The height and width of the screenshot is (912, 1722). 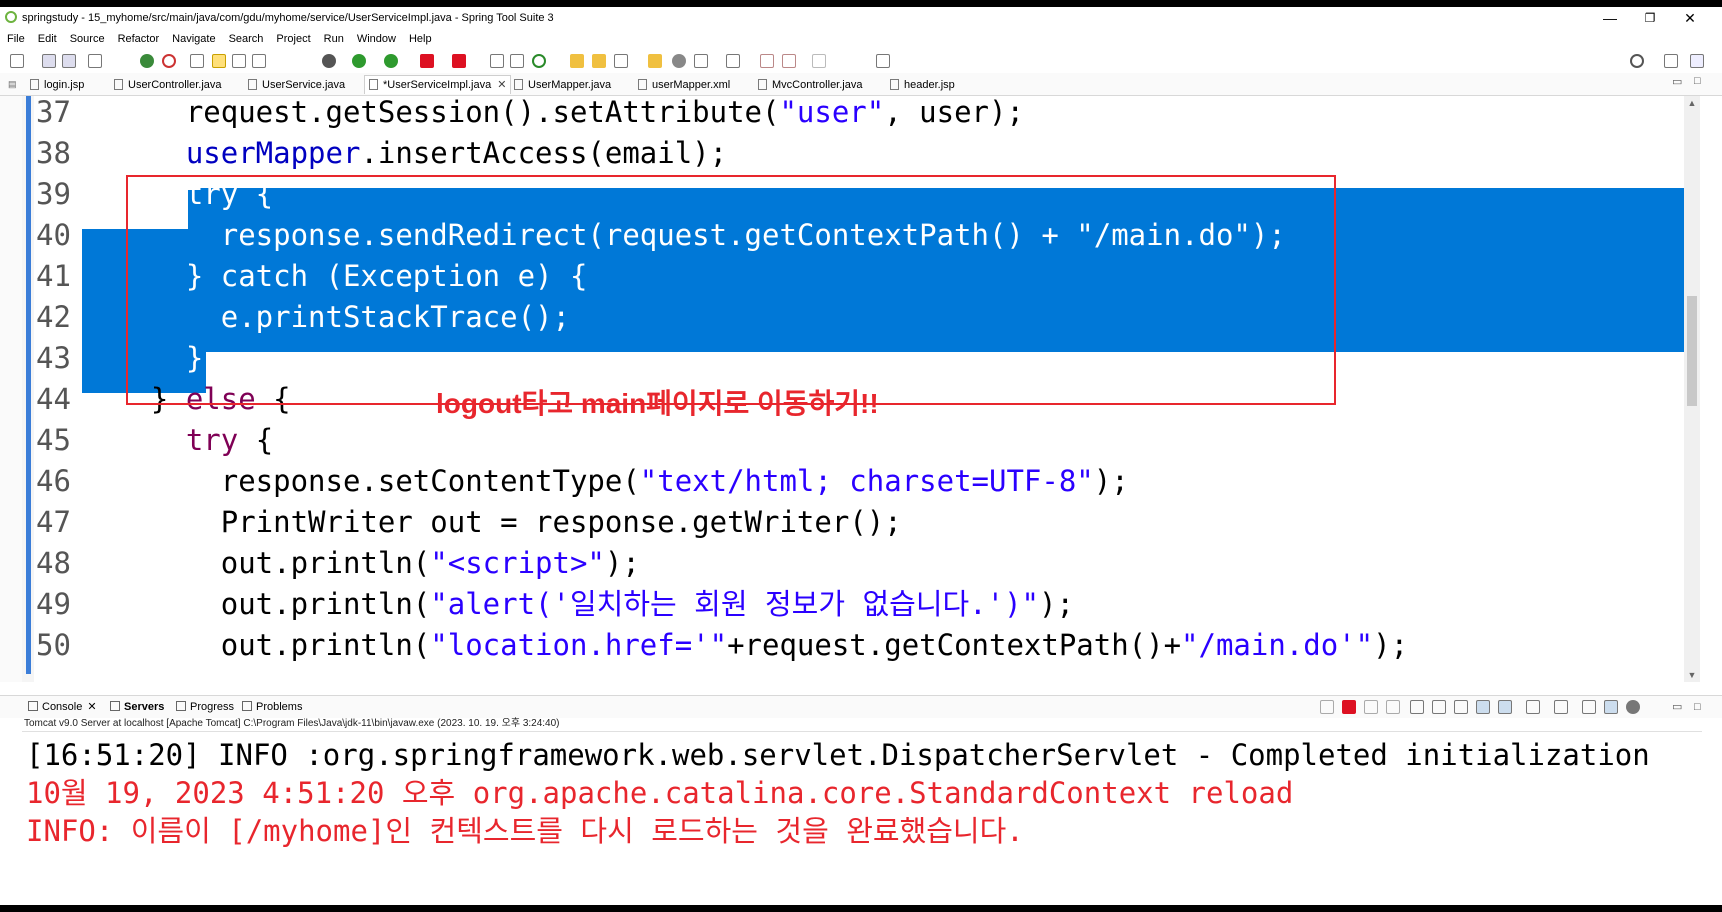 What do you see at coordinates (599, 61) in the screenshot?
I see `open-file-icon` at bounding box center [599, 61].